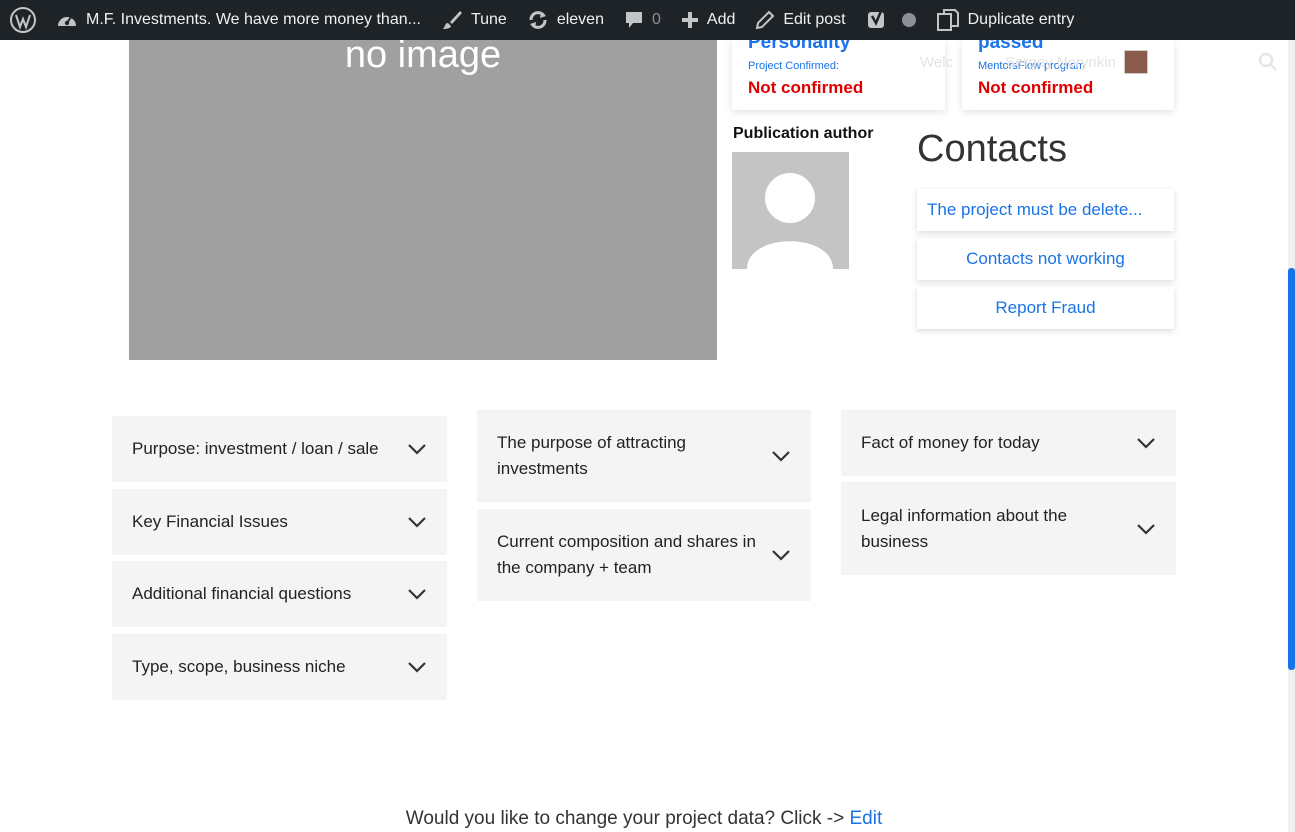  I want to click on accordion-money-today: Fact of money for today, so click(1008, 443).